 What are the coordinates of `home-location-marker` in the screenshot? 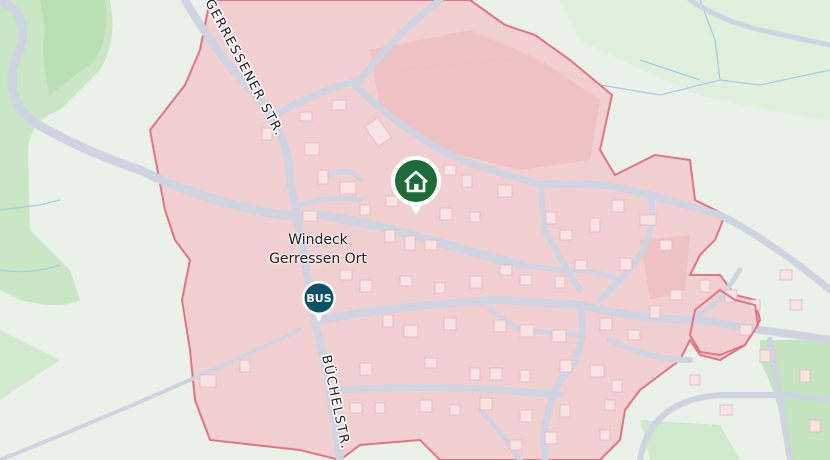 It's located at (416, 186).